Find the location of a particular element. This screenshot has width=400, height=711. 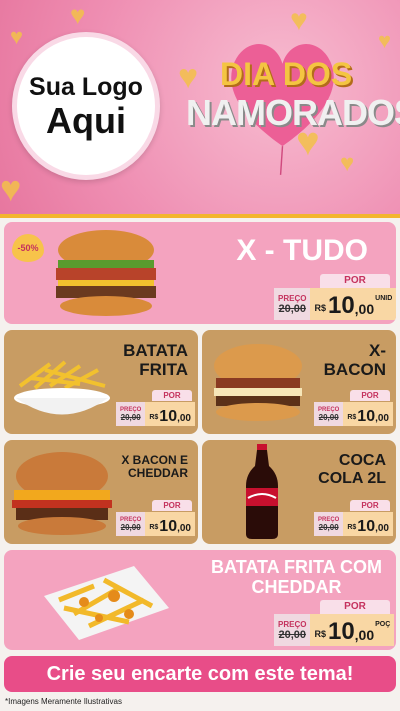

price-tag: POR PREÇO 20,00 R$ 10 ,00 UNID is located at coordinates (335, 297).